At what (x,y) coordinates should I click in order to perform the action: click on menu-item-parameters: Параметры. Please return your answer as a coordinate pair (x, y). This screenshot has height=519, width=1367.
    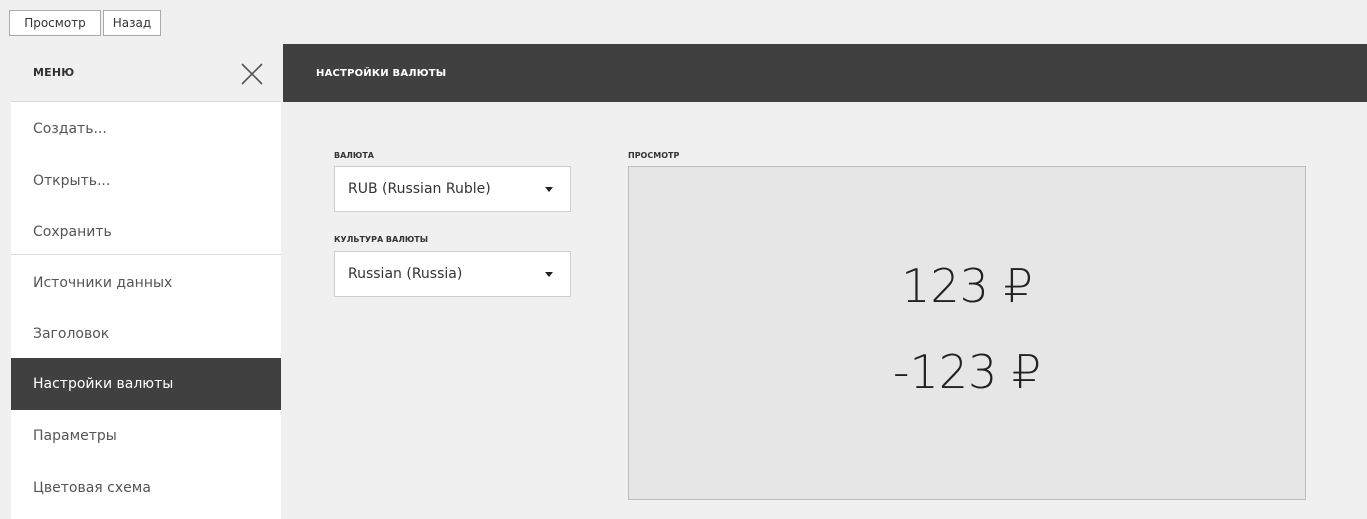
    Looking at the image, I should click on (146, 436).